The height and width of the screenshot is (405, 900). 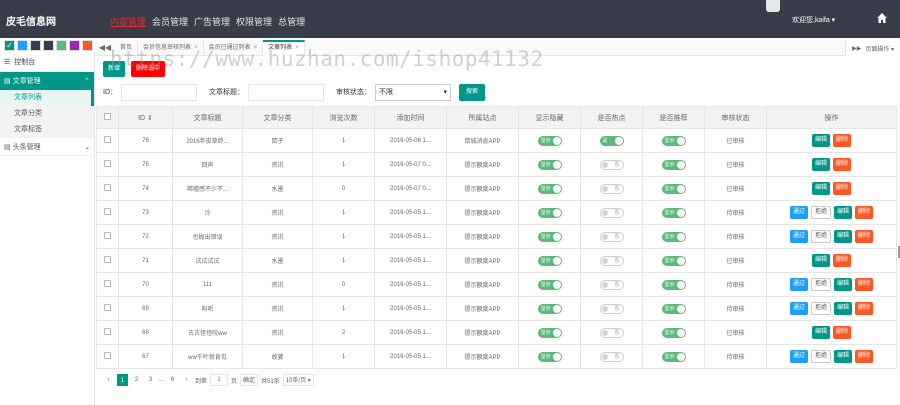 I want to click on sidebar-group-headlines: ▤ 头条管理 ⌄, so click(x=47, y=147).